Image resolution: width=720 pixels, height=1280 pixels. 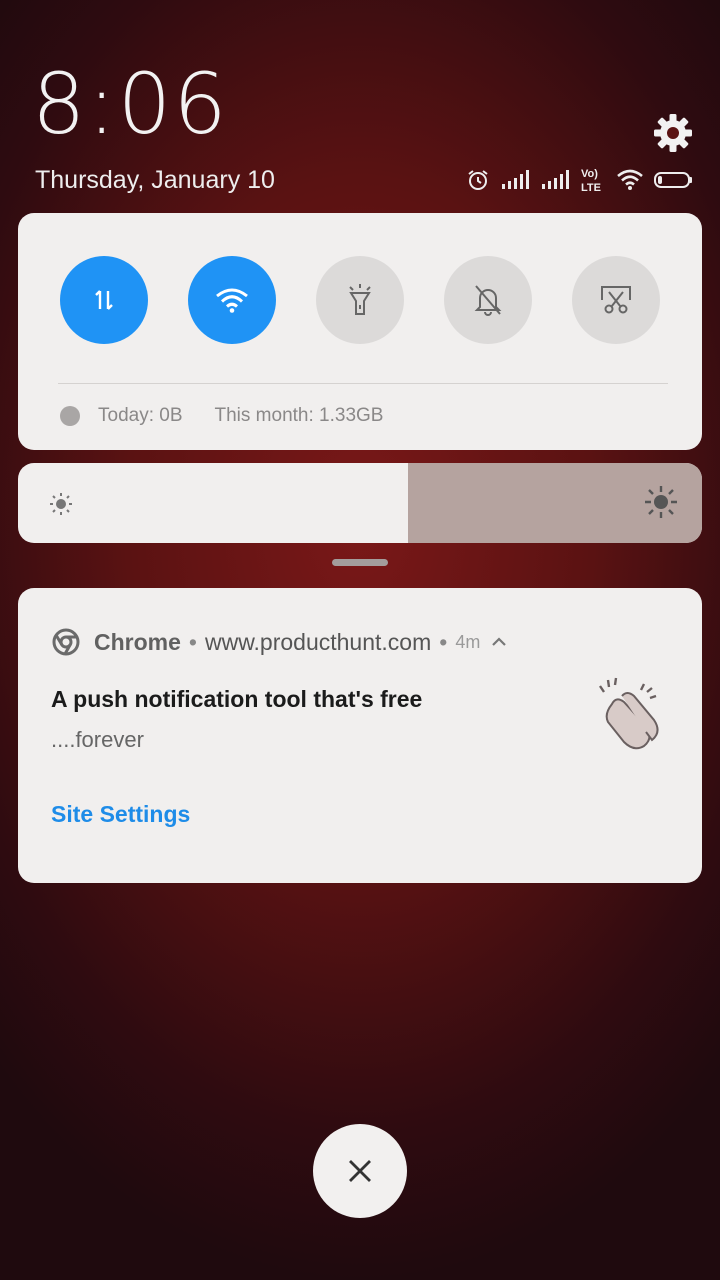 I want to click on data-arrows-icon, so click(x=104, y=300).